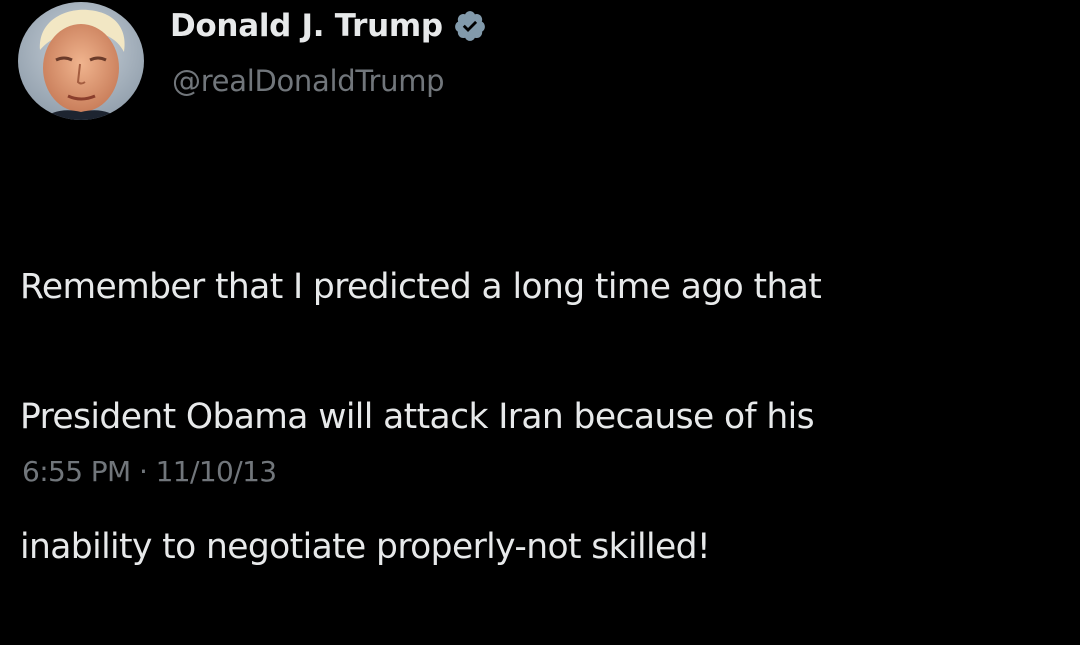  What do you see at coordinates (308, 81) in the screenshot?
I see `author-handle: @realDonaldTrump` at bounding box center [308, 81].